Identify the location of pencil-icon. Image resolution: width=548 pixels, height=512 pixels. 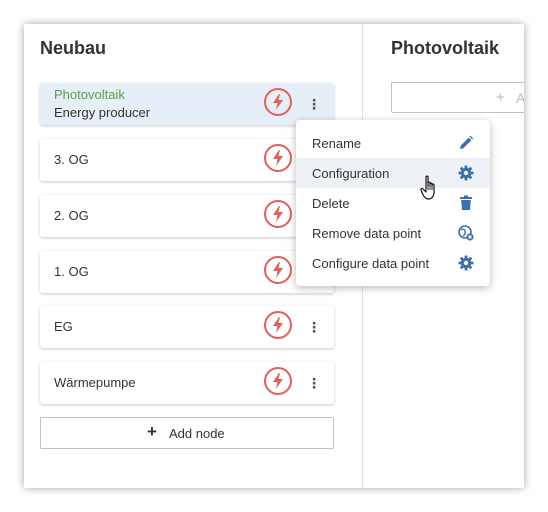
(466, 143).